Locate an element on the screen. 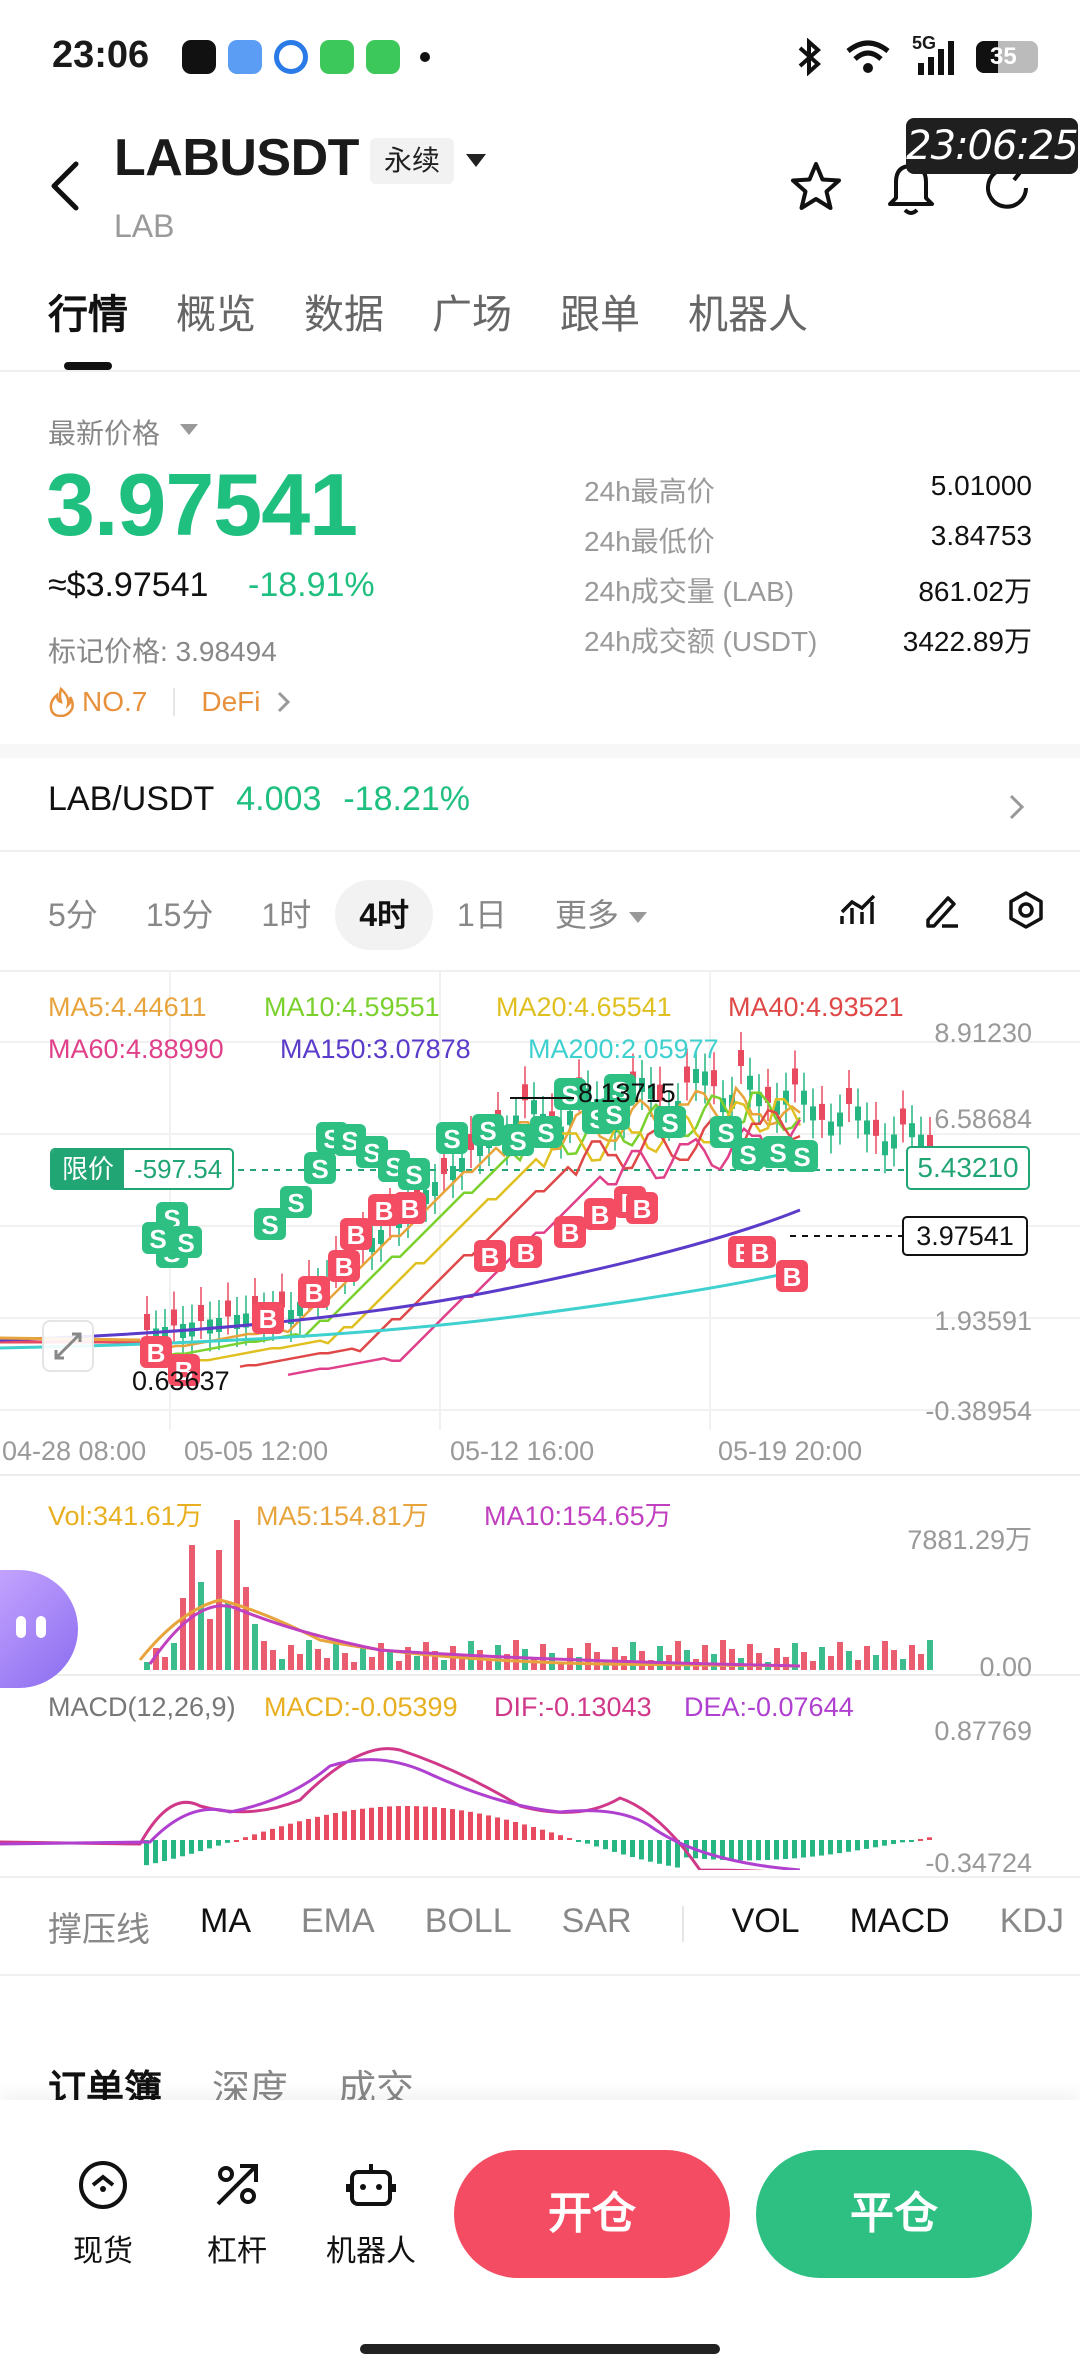 The width and height of the screenshot is (1080, 2376). divider is located at coordinates (540, 371).